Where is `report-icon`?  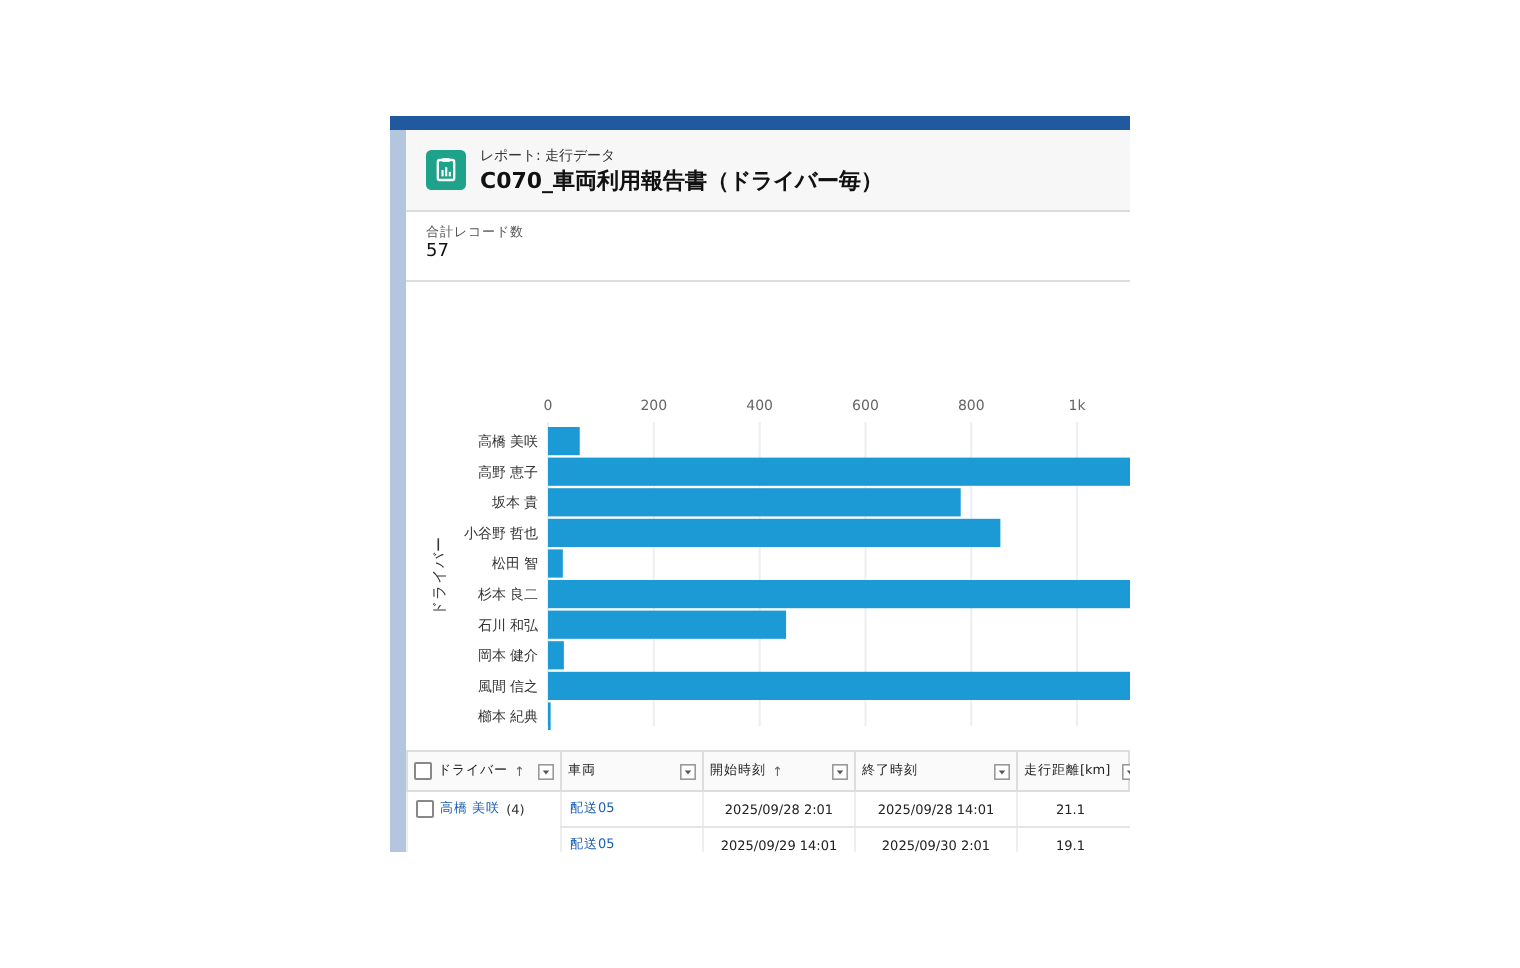
report-icon is located at coordinates (446, 170).